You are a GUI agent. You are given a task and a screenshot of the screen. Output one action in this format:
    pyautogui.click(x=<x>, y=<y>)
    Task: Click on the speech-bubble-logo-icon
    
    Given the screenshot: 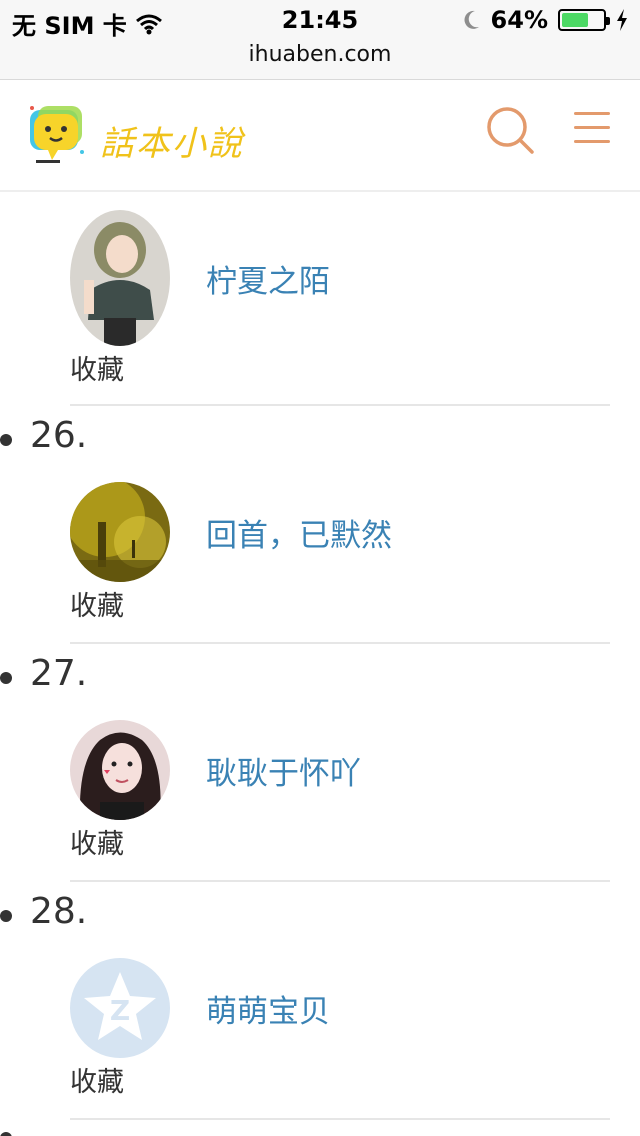 What is the action you would take?
    pyautogui.click(x=57, y=134)
    